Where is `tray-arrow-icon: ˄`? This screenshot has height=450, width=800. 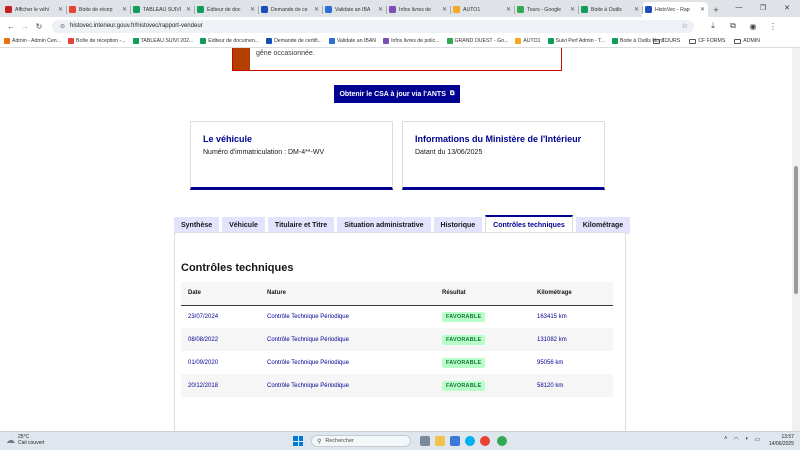 tray-arrow-icon: ˄ is located at coordinates (726, 439).